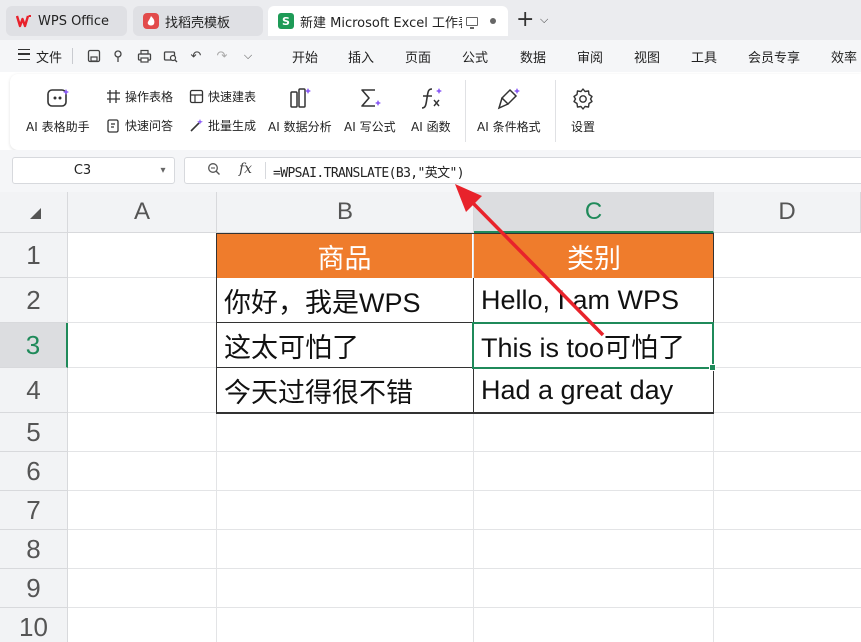 The image size is (861, 642). What do you see at coordinates (163, 170) in the screenshot?
I see `chevron-down-icon: ▾` at bounding box center [163, 170].